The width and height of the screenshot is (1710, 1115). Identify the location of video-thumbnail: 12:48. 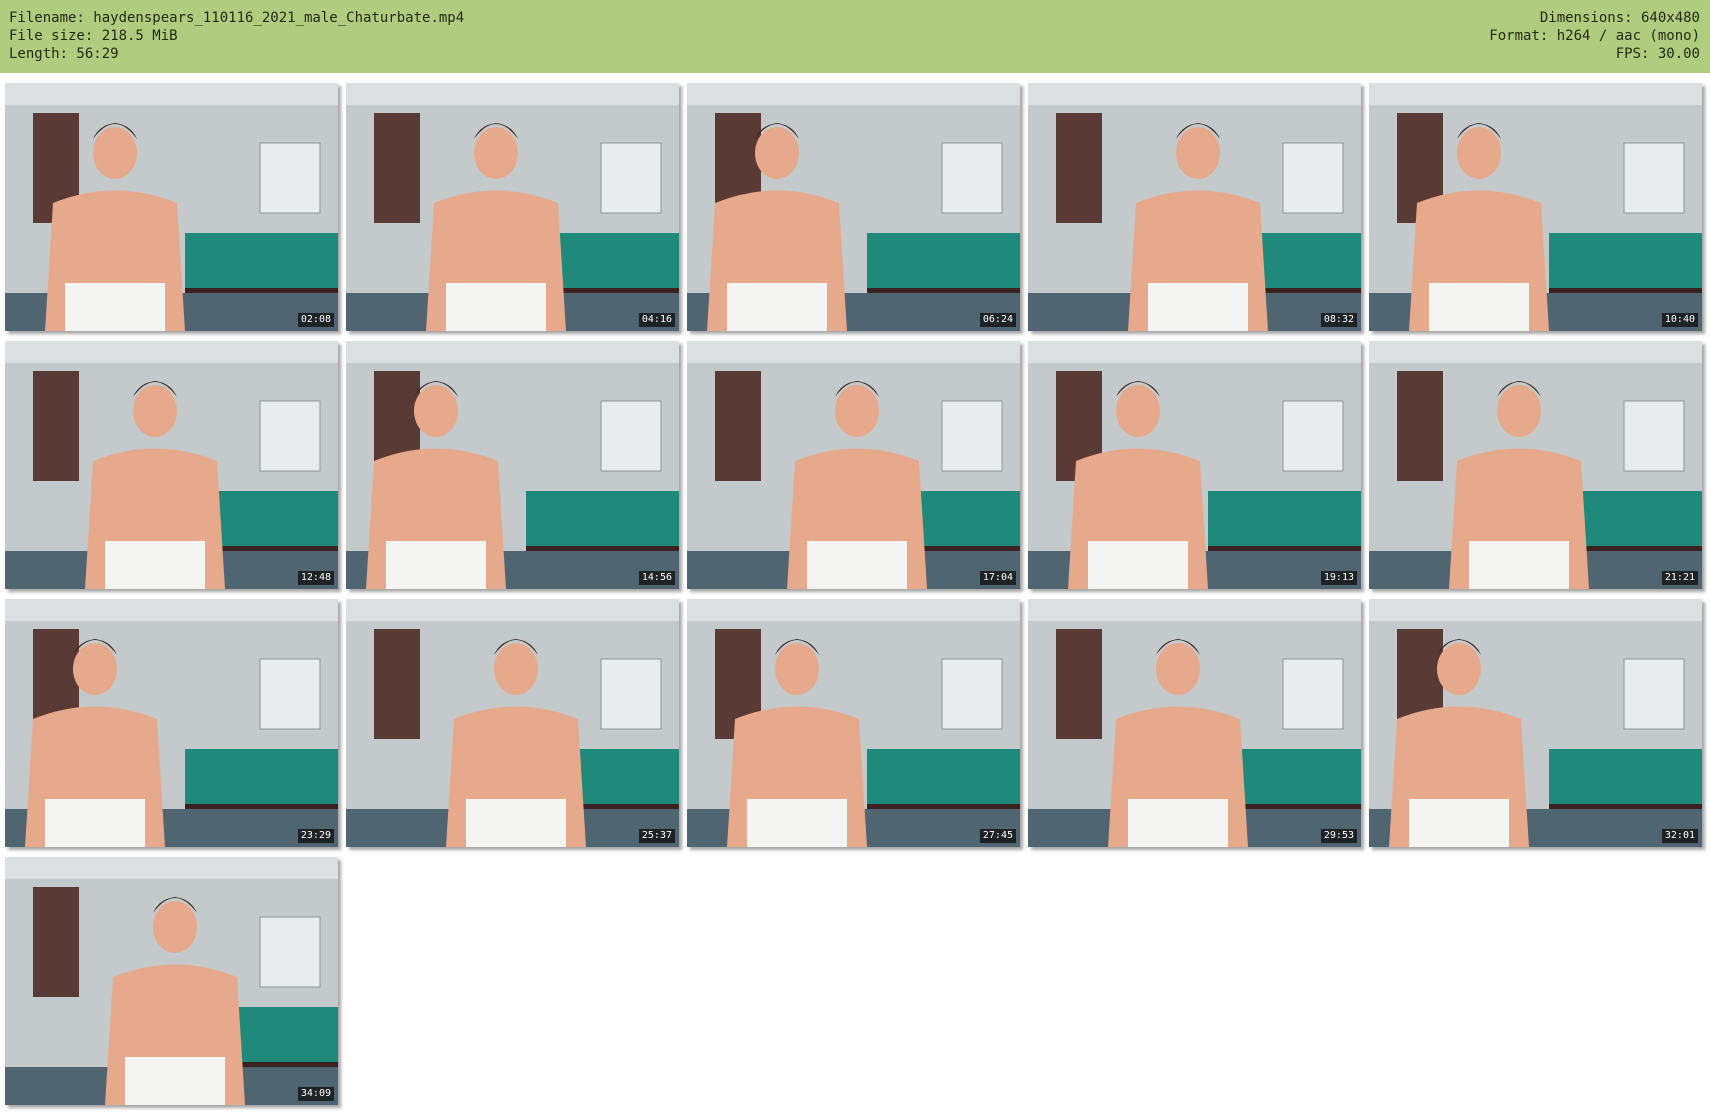
(171, 465).